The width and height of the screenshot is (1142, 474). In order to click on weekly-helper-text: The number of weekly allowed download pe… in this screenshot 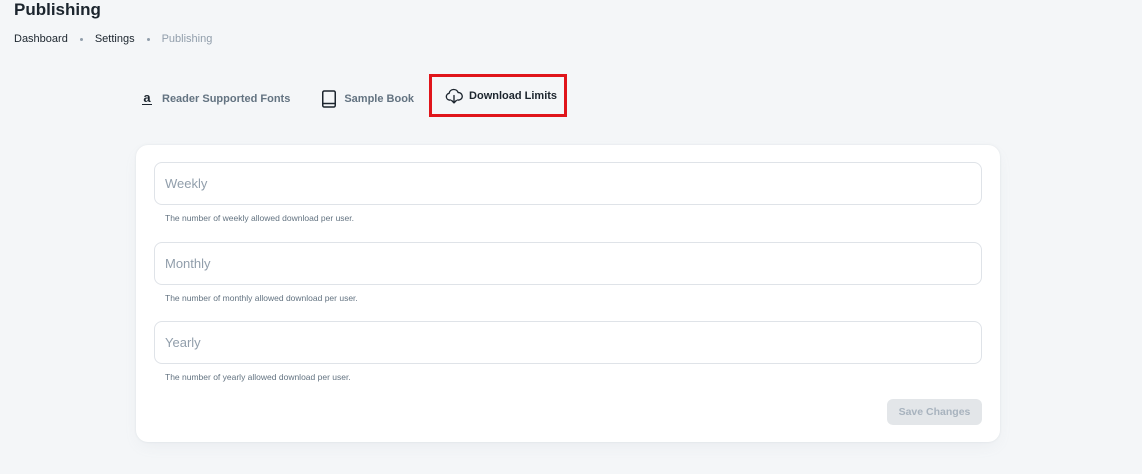, I will do `click(259, 218)`.